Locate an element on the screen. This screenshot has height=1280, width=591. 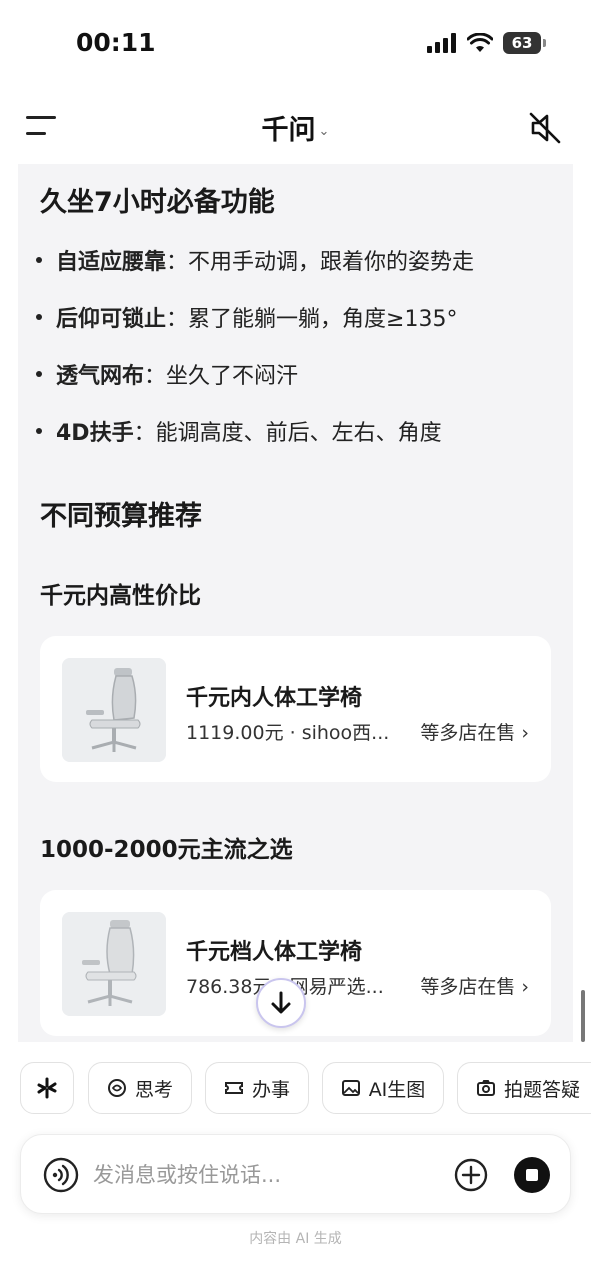
wifi-icon is located at coordinates (480, 42).